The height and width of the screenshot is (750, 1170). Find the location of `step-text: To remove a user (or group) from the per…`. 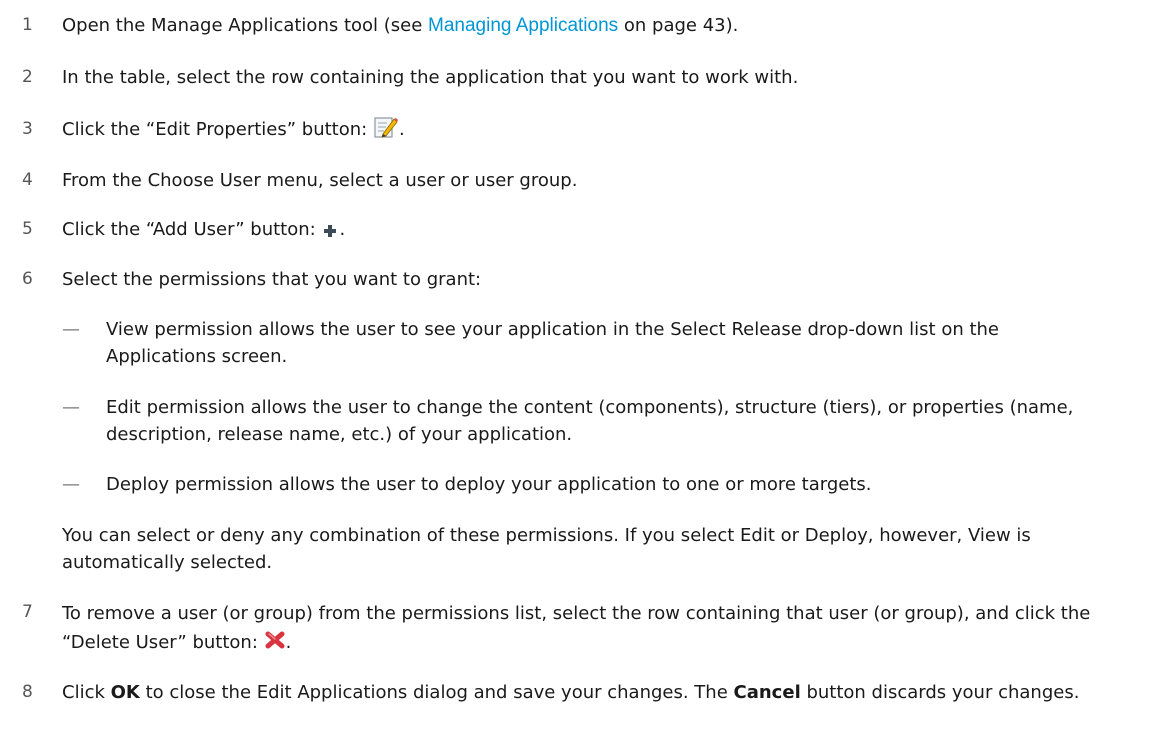

step-text: To remove a user (or group) from the per… is located at coordinates (592, 628).